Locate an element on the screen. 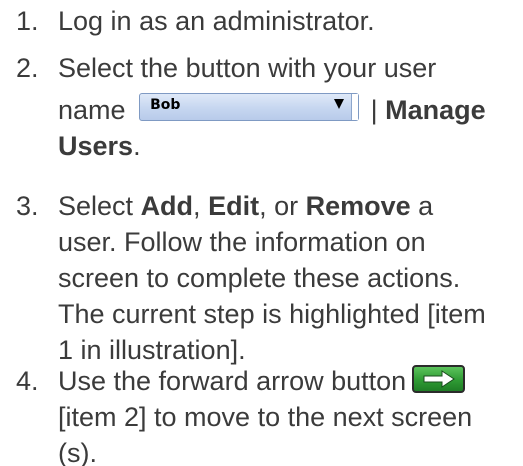 The height and width of the screenshot is (466, 523). step-3-or: , or is located at coordinates (279, 206).